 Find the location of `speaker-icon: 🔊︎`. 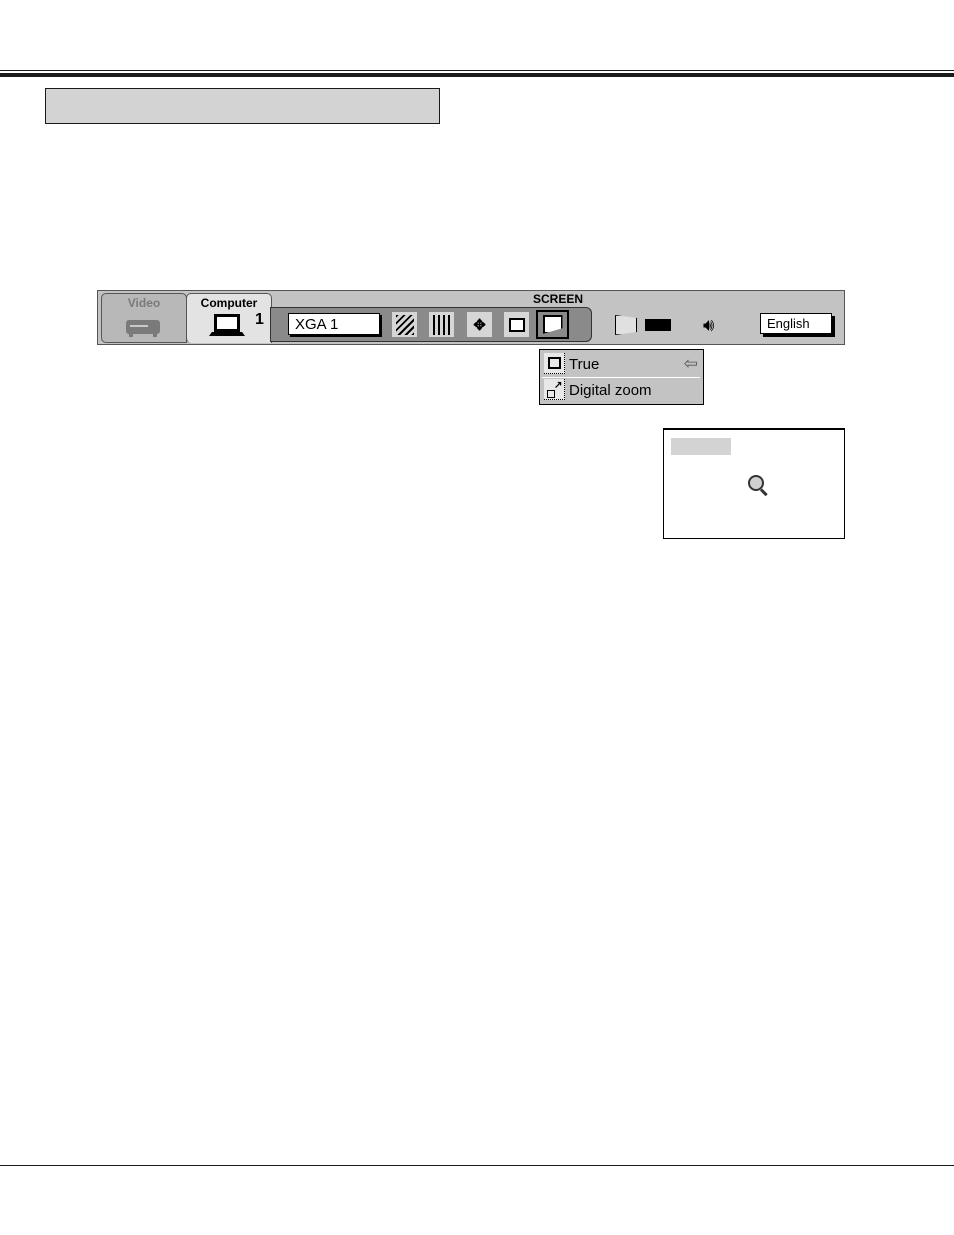

speaker-icon: 🔊︎ is located at coordinates (708, 325).